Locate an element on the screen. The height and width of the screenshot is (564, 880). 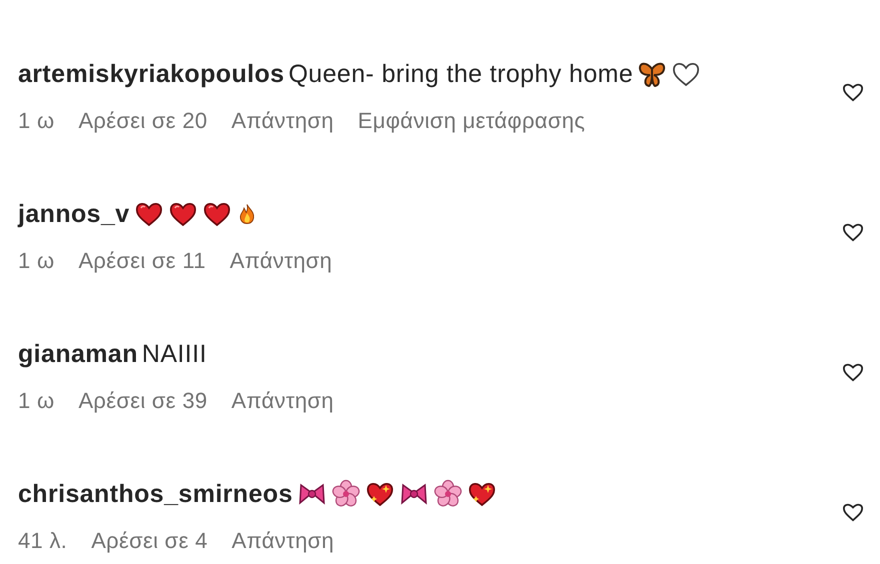
likes-count: Αρέσει σε 39 is located at coordinates (143, 401).